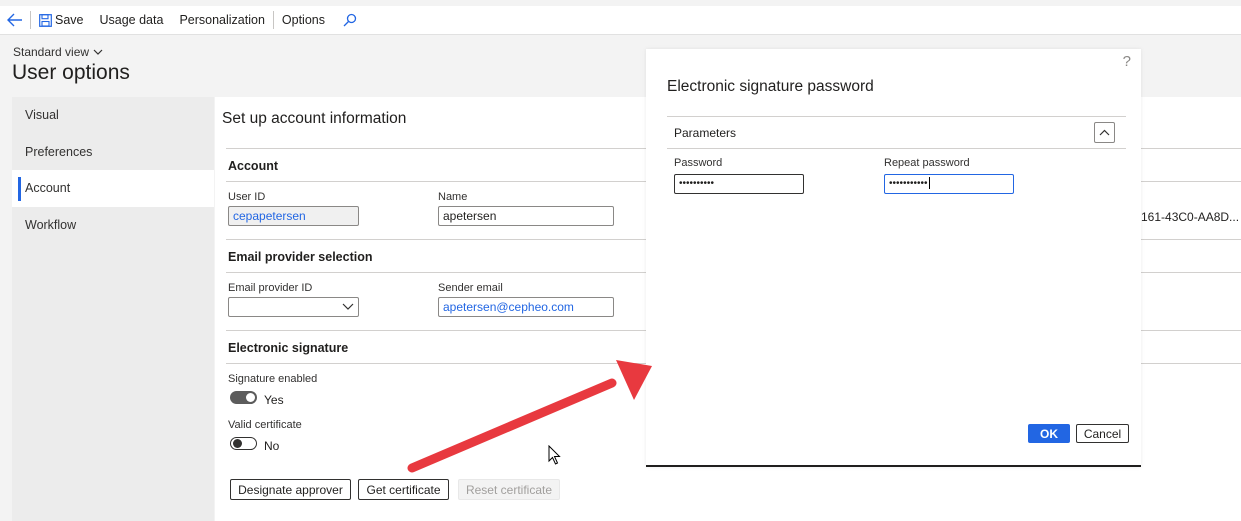 The height and width of the screenshot is (521, 1241). What do you see at coordinates (274, 400) in the screenshot?
I see `signature-enabled-value: Yes` at bounding box center [274, 400].